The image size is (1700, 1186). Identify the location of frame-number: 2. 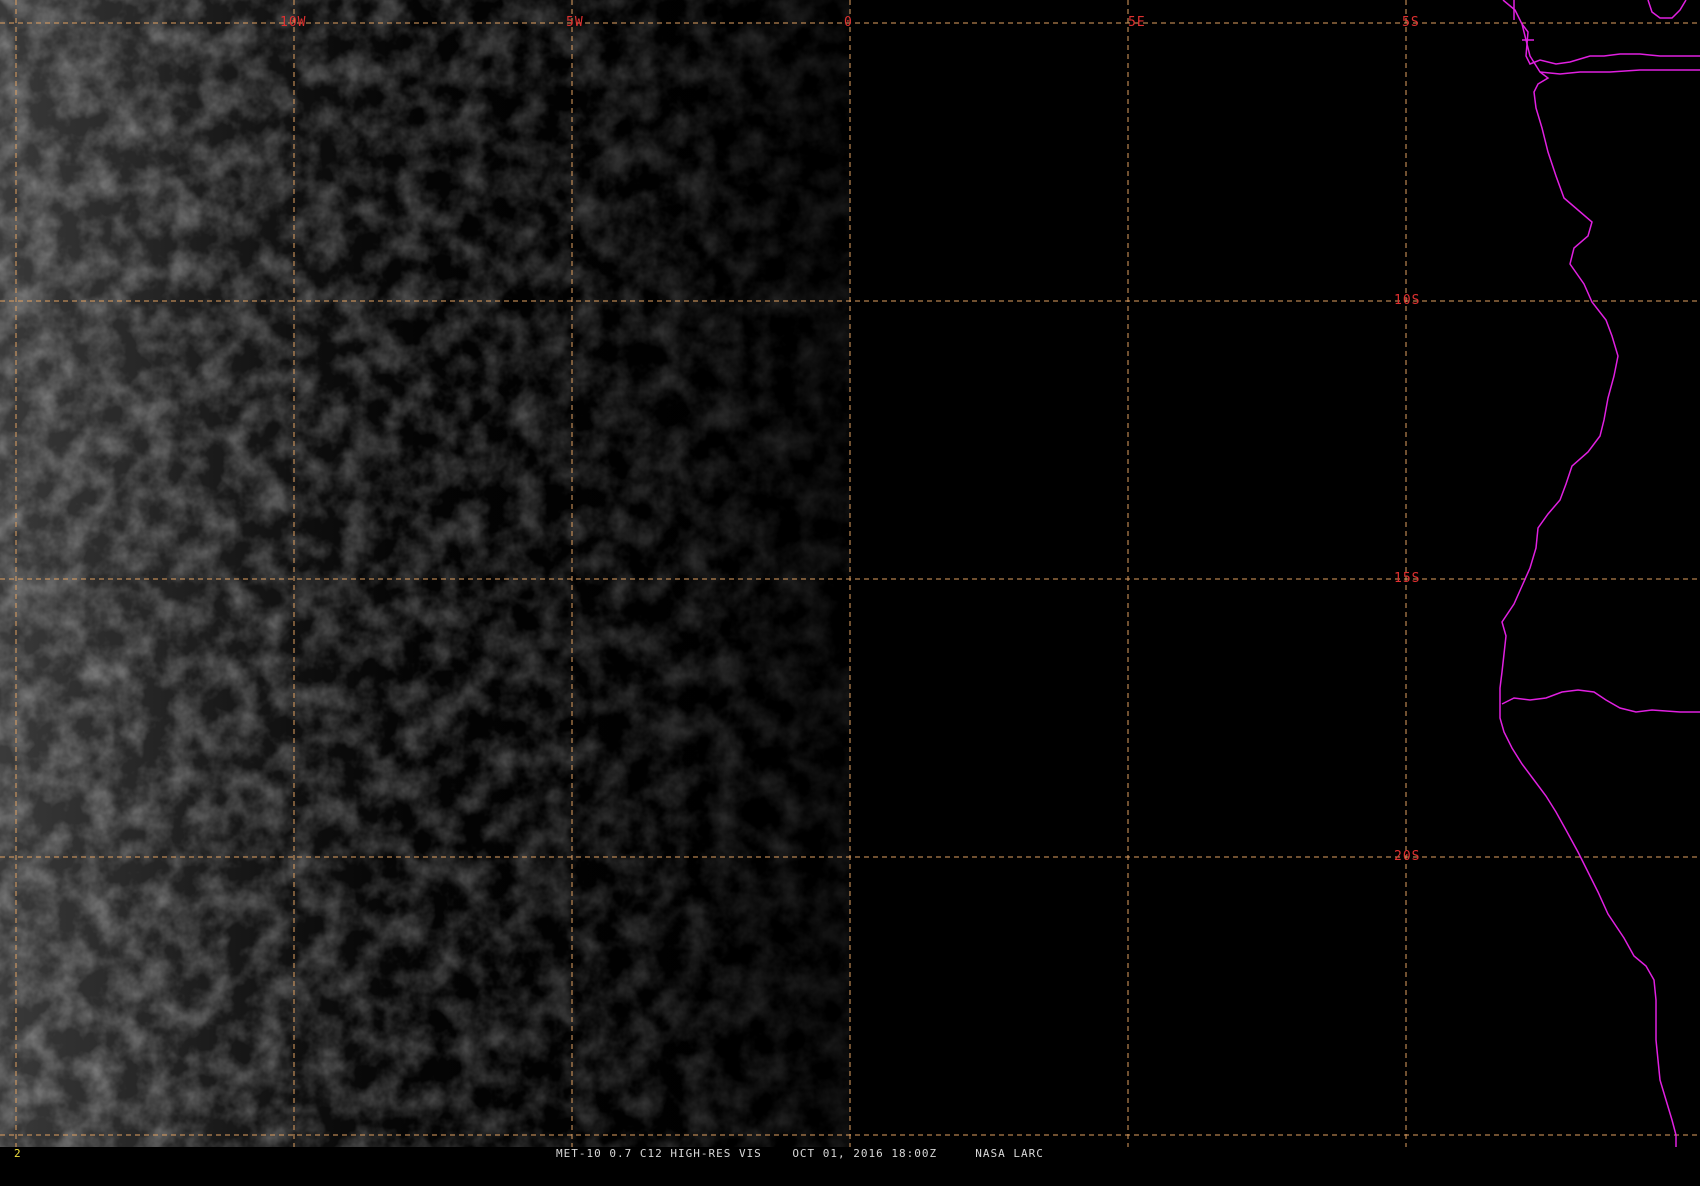
(18, 1153).